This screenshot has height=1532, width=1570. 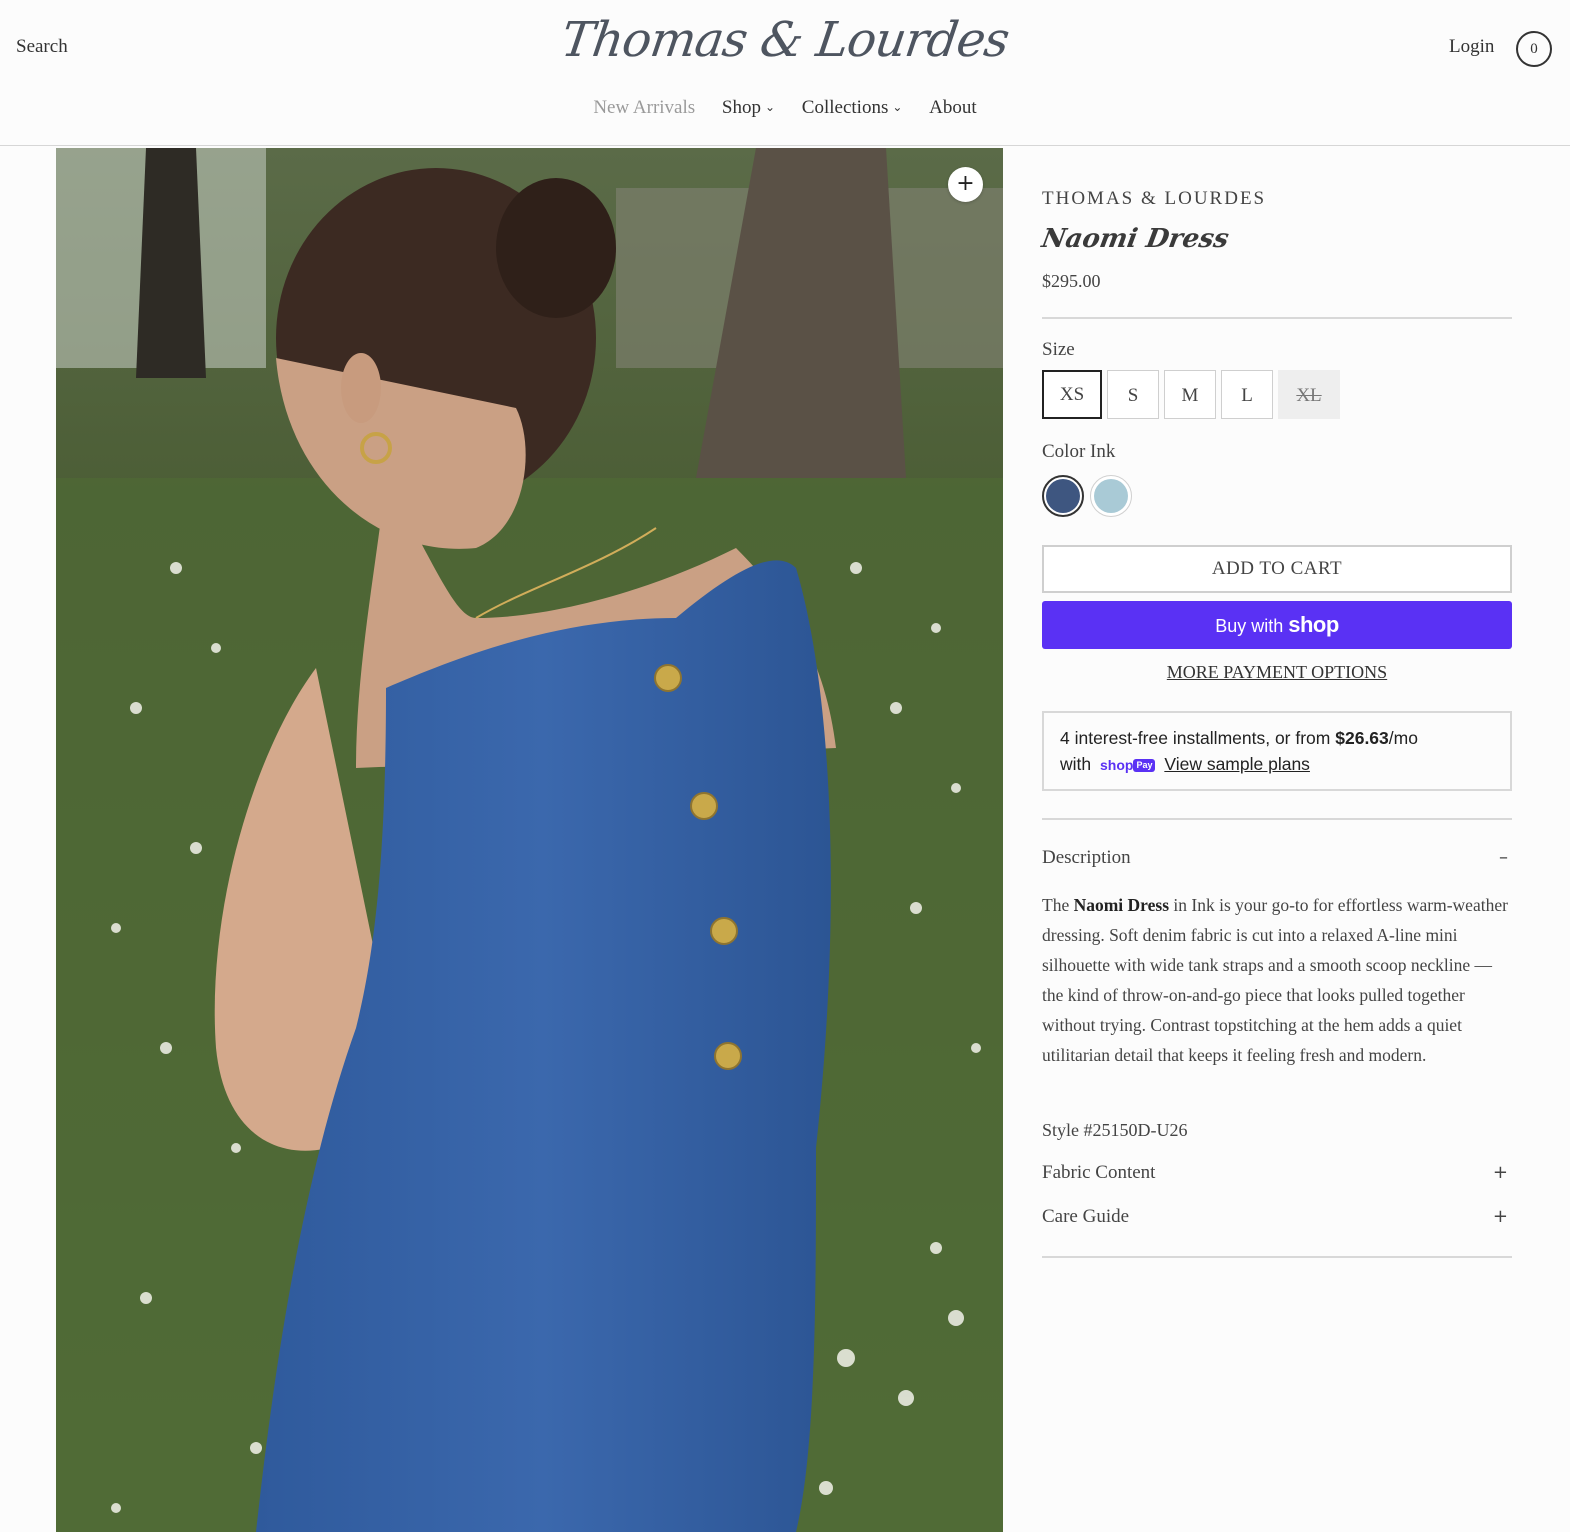 I want to click on zoom-button: +, so click(x=965, y=184).